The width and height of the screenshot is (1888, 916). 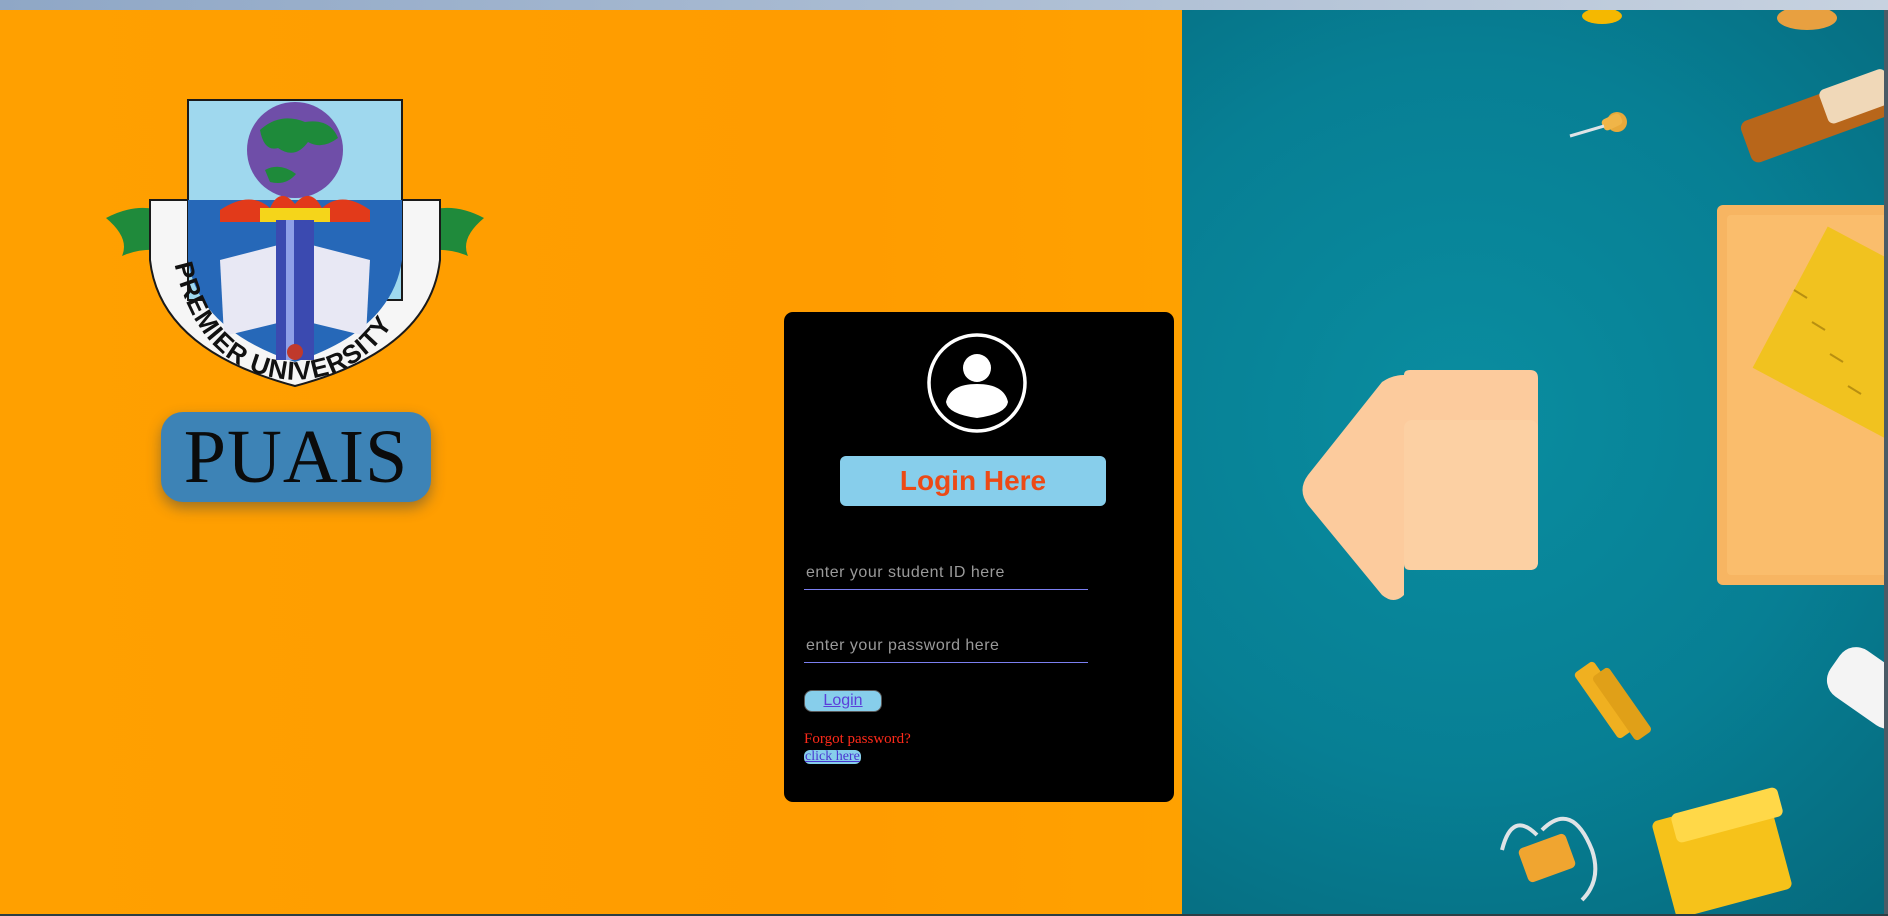 I want to click on student-id-input, so click(x=946, y=573).